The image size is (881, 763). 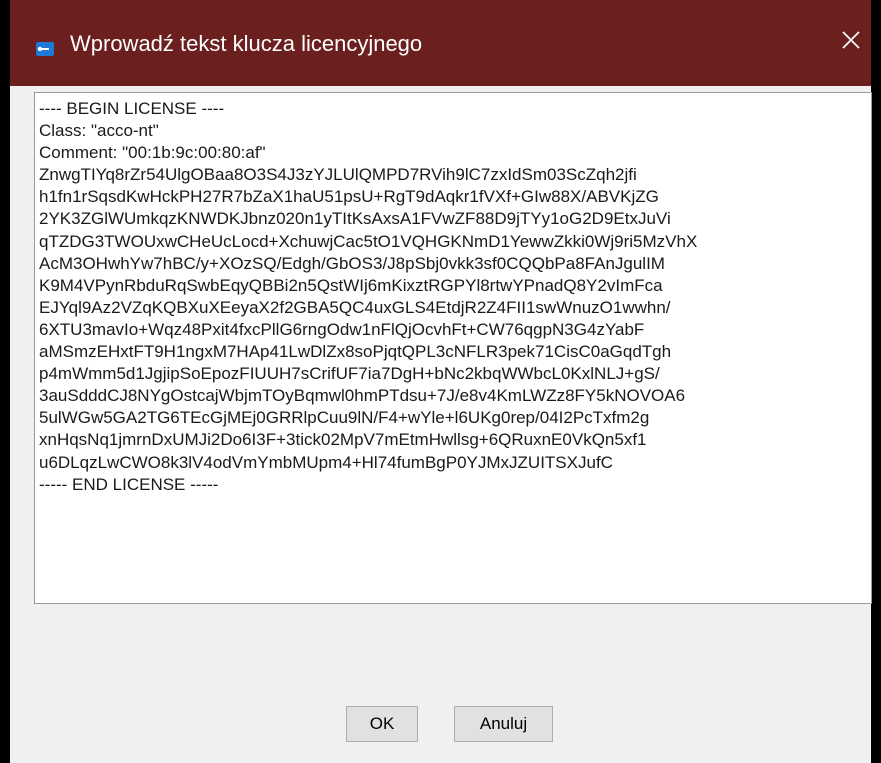 What do you see at coordinates (440, 43) in the screenshot?
I see `title-bar: Wprowadź tekst klucza licencyjnego` at bounding box center [440, 43].